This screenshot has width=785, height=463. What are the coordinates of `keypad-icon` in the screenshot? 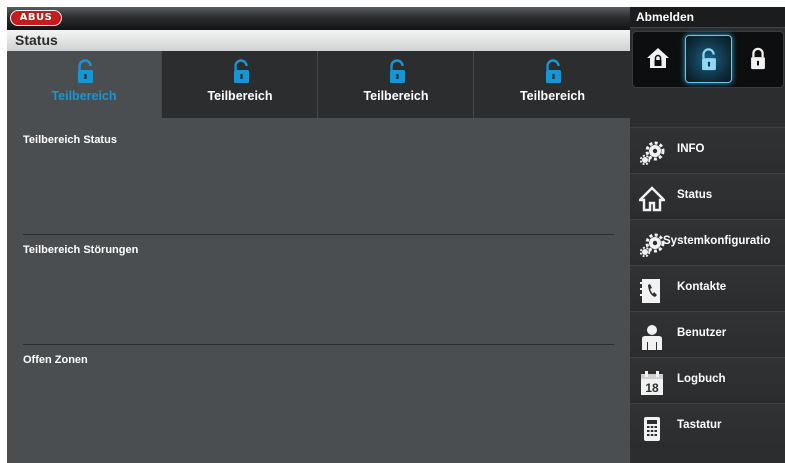 It's located at (652, 429).